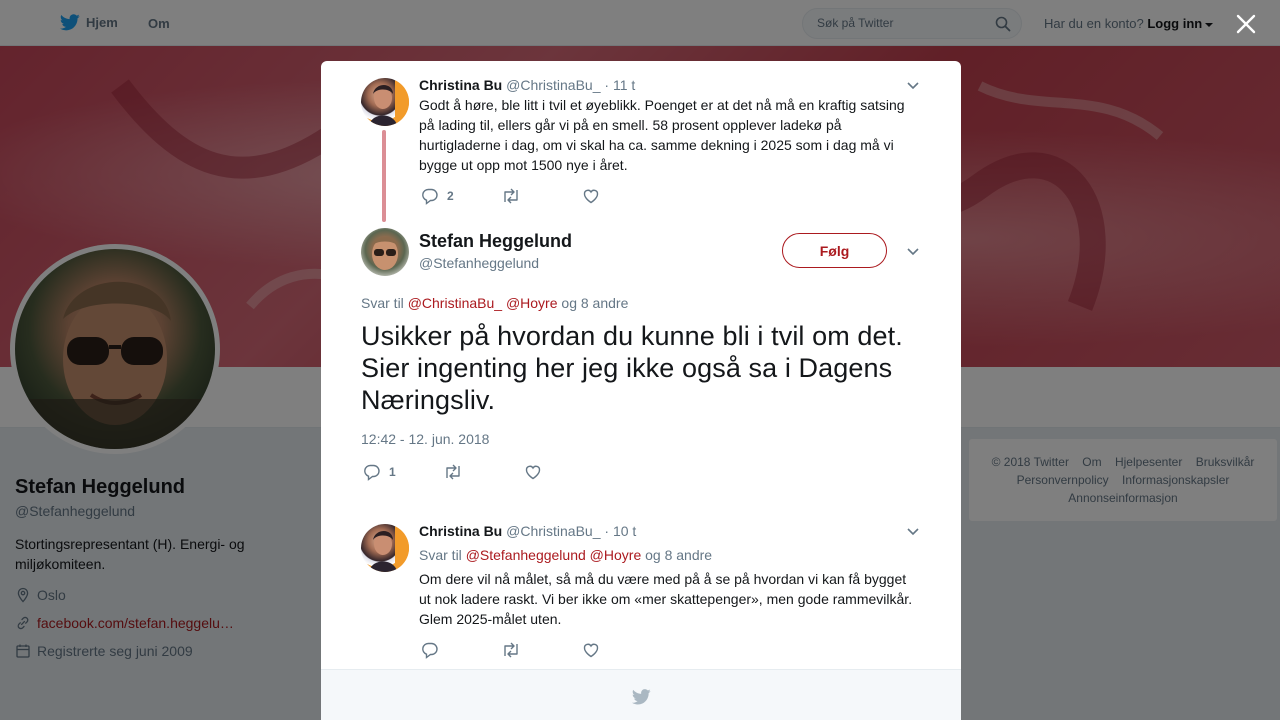 Image resolution: width=1280 pixels, height=720 pixels. I want to click on main-tweet-reply-context: Svar til @ChristinaBu_ @Hoyre og 8 andre, so click(494, 303).